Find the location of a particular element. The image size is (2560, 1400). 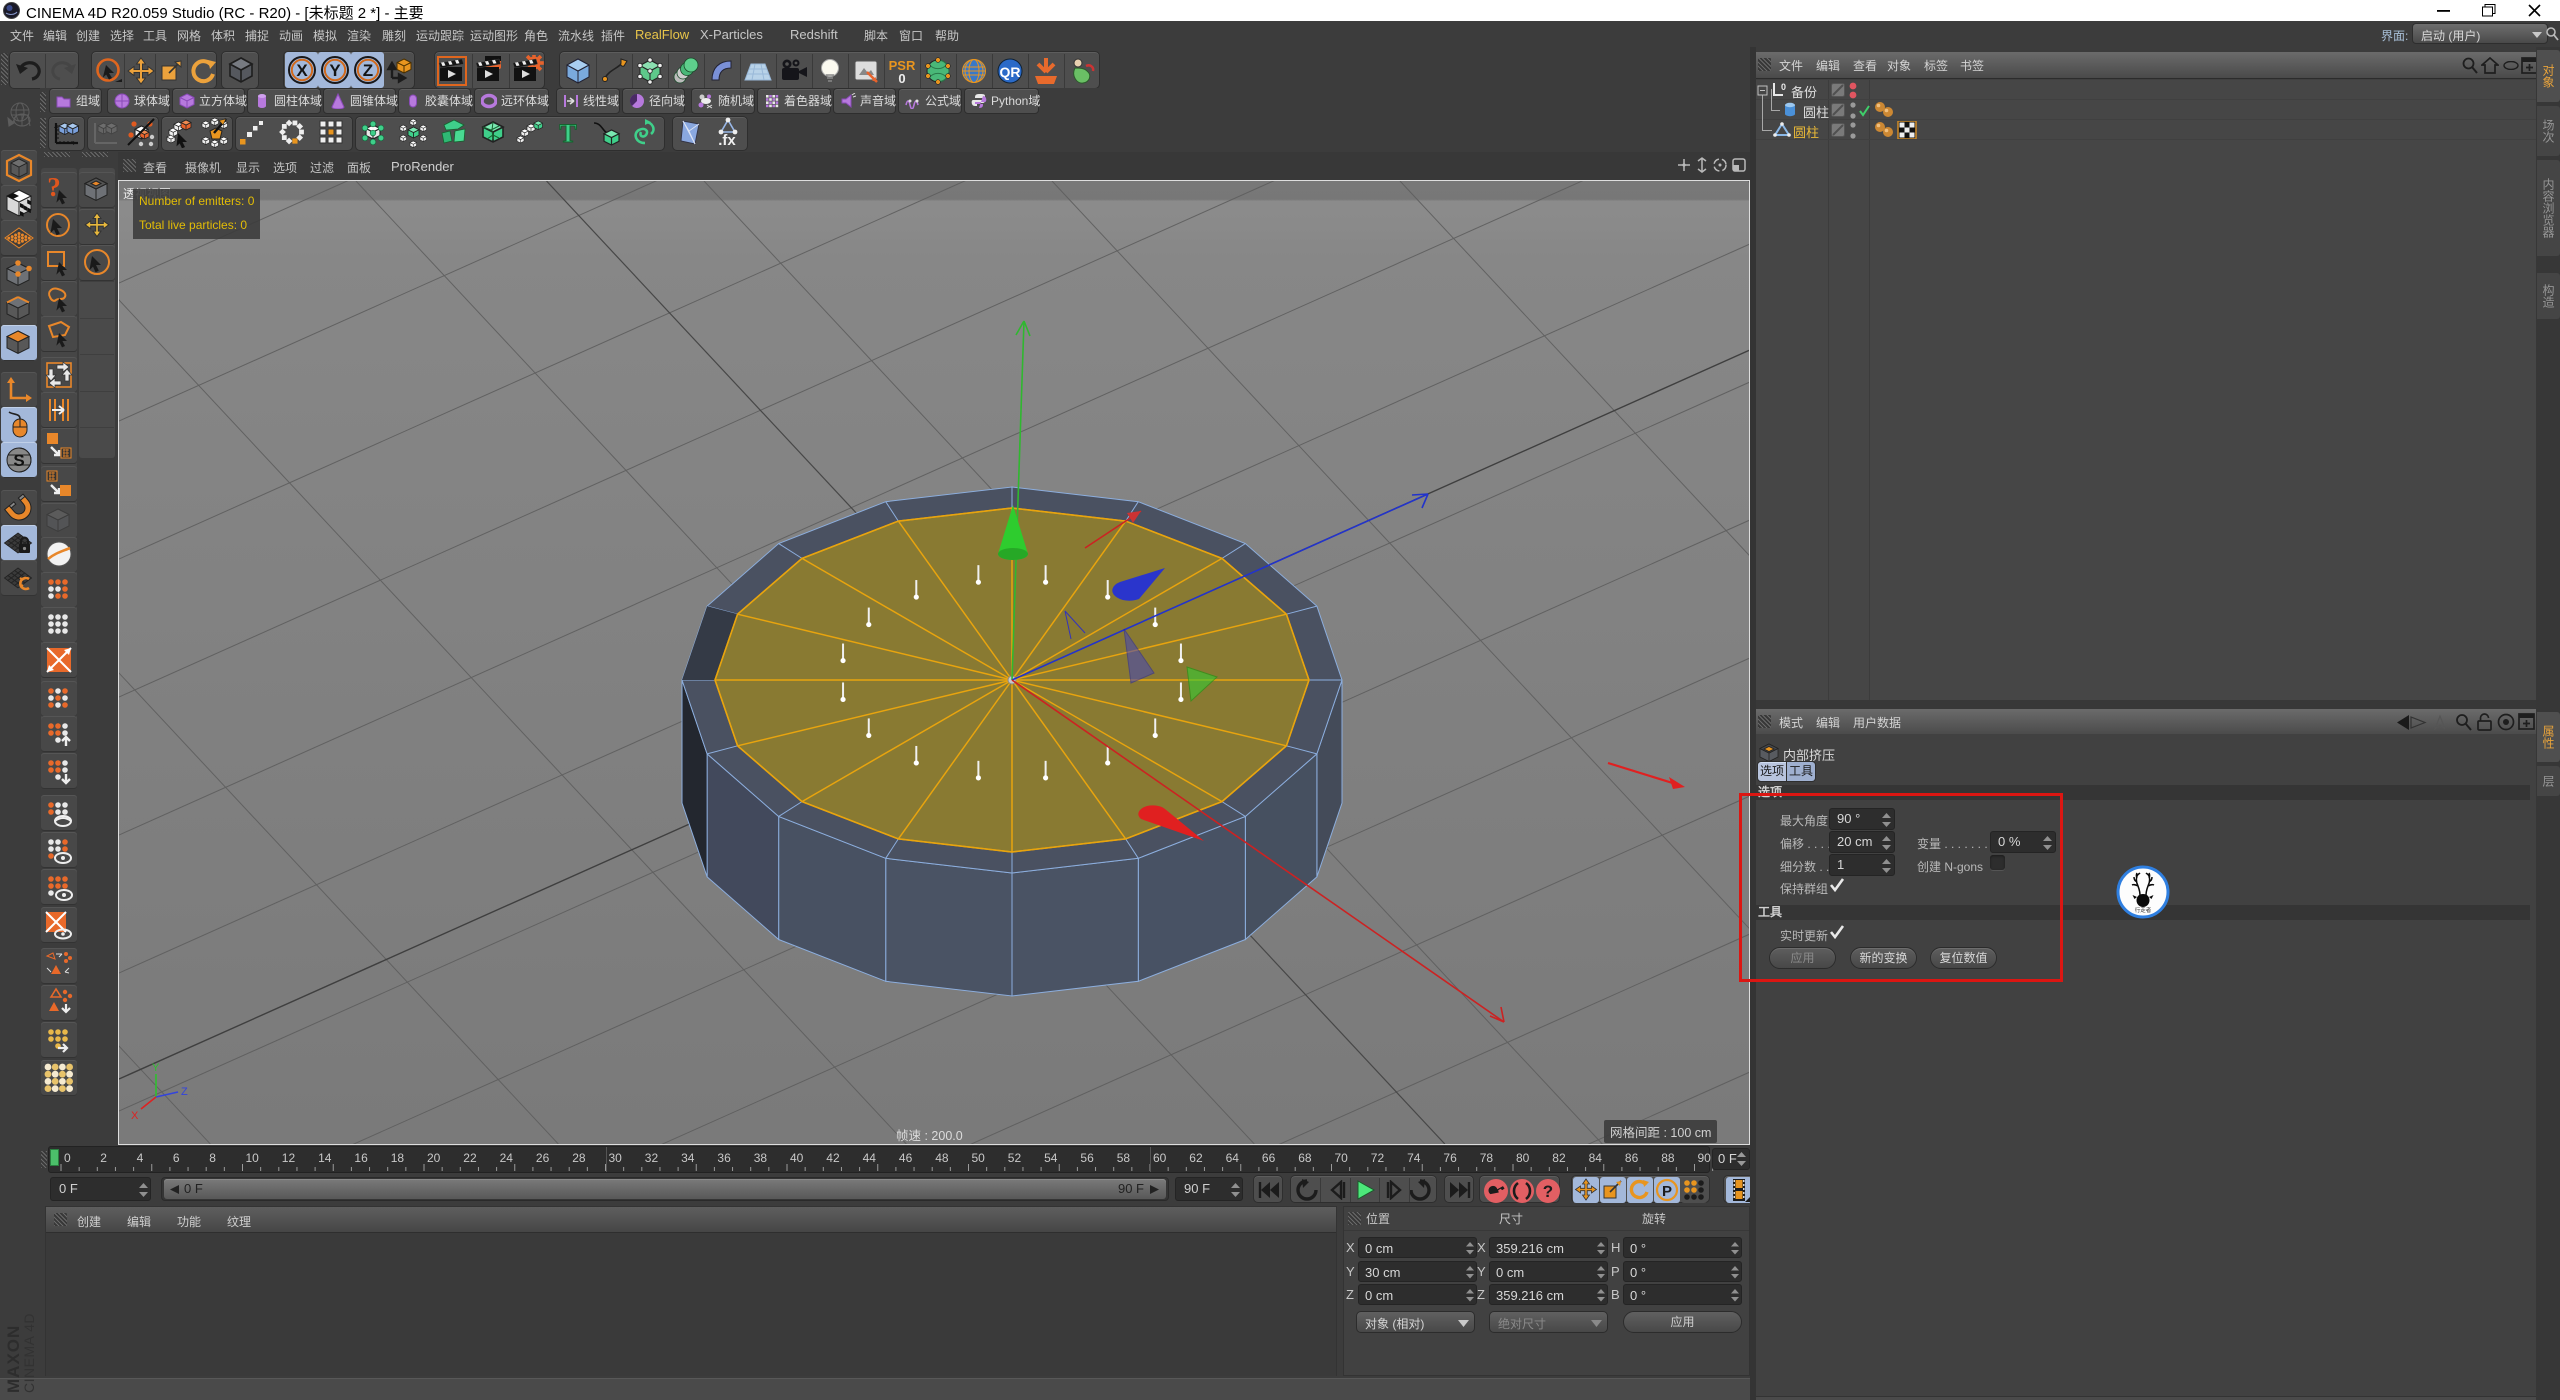

svg-text: 行走者 is located at coordinates (2143, 910).